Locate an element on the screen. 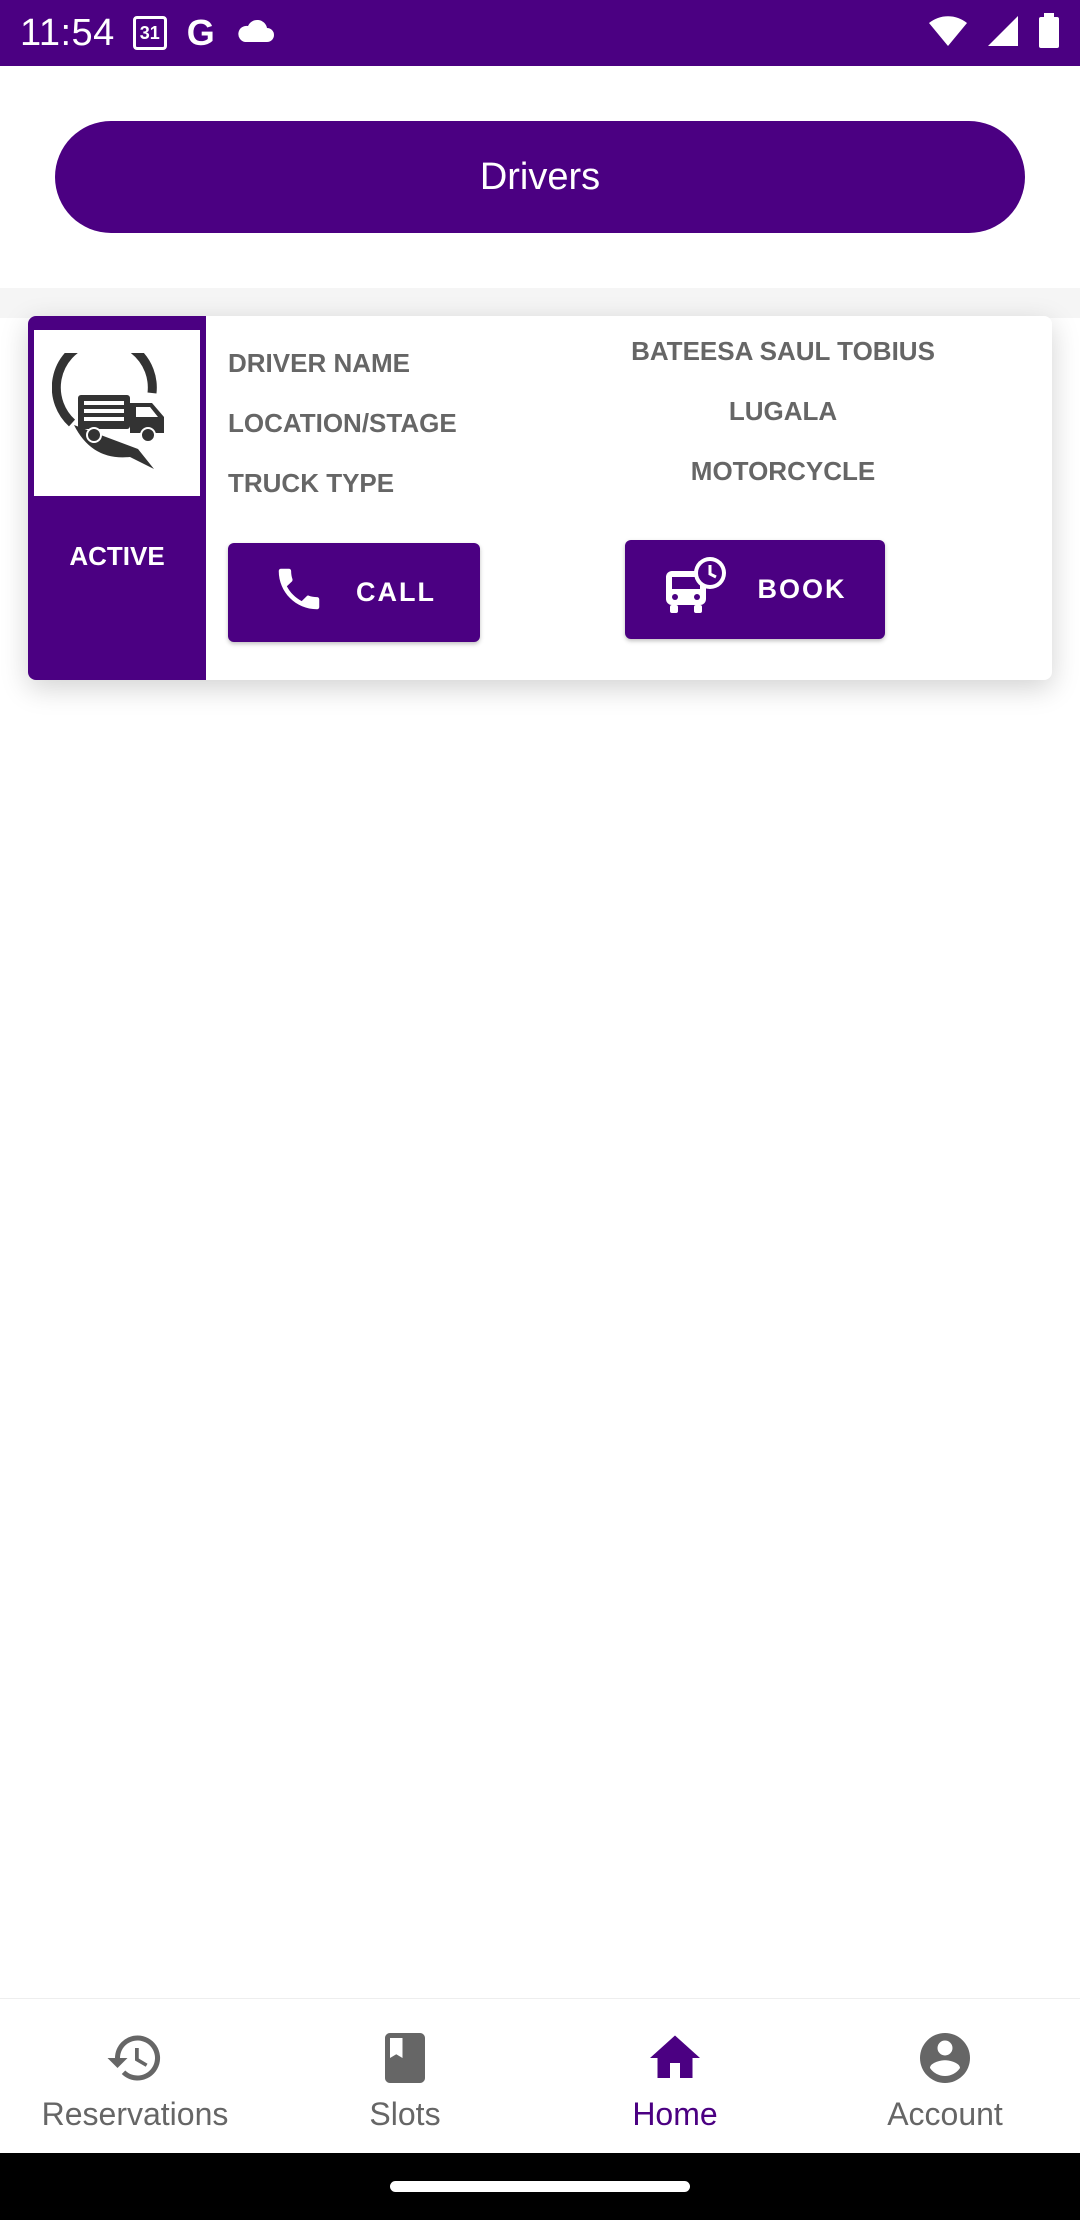 The image size is (1080, 2220). nav-label-slots: Slots is located at coordinates (405, 2113).